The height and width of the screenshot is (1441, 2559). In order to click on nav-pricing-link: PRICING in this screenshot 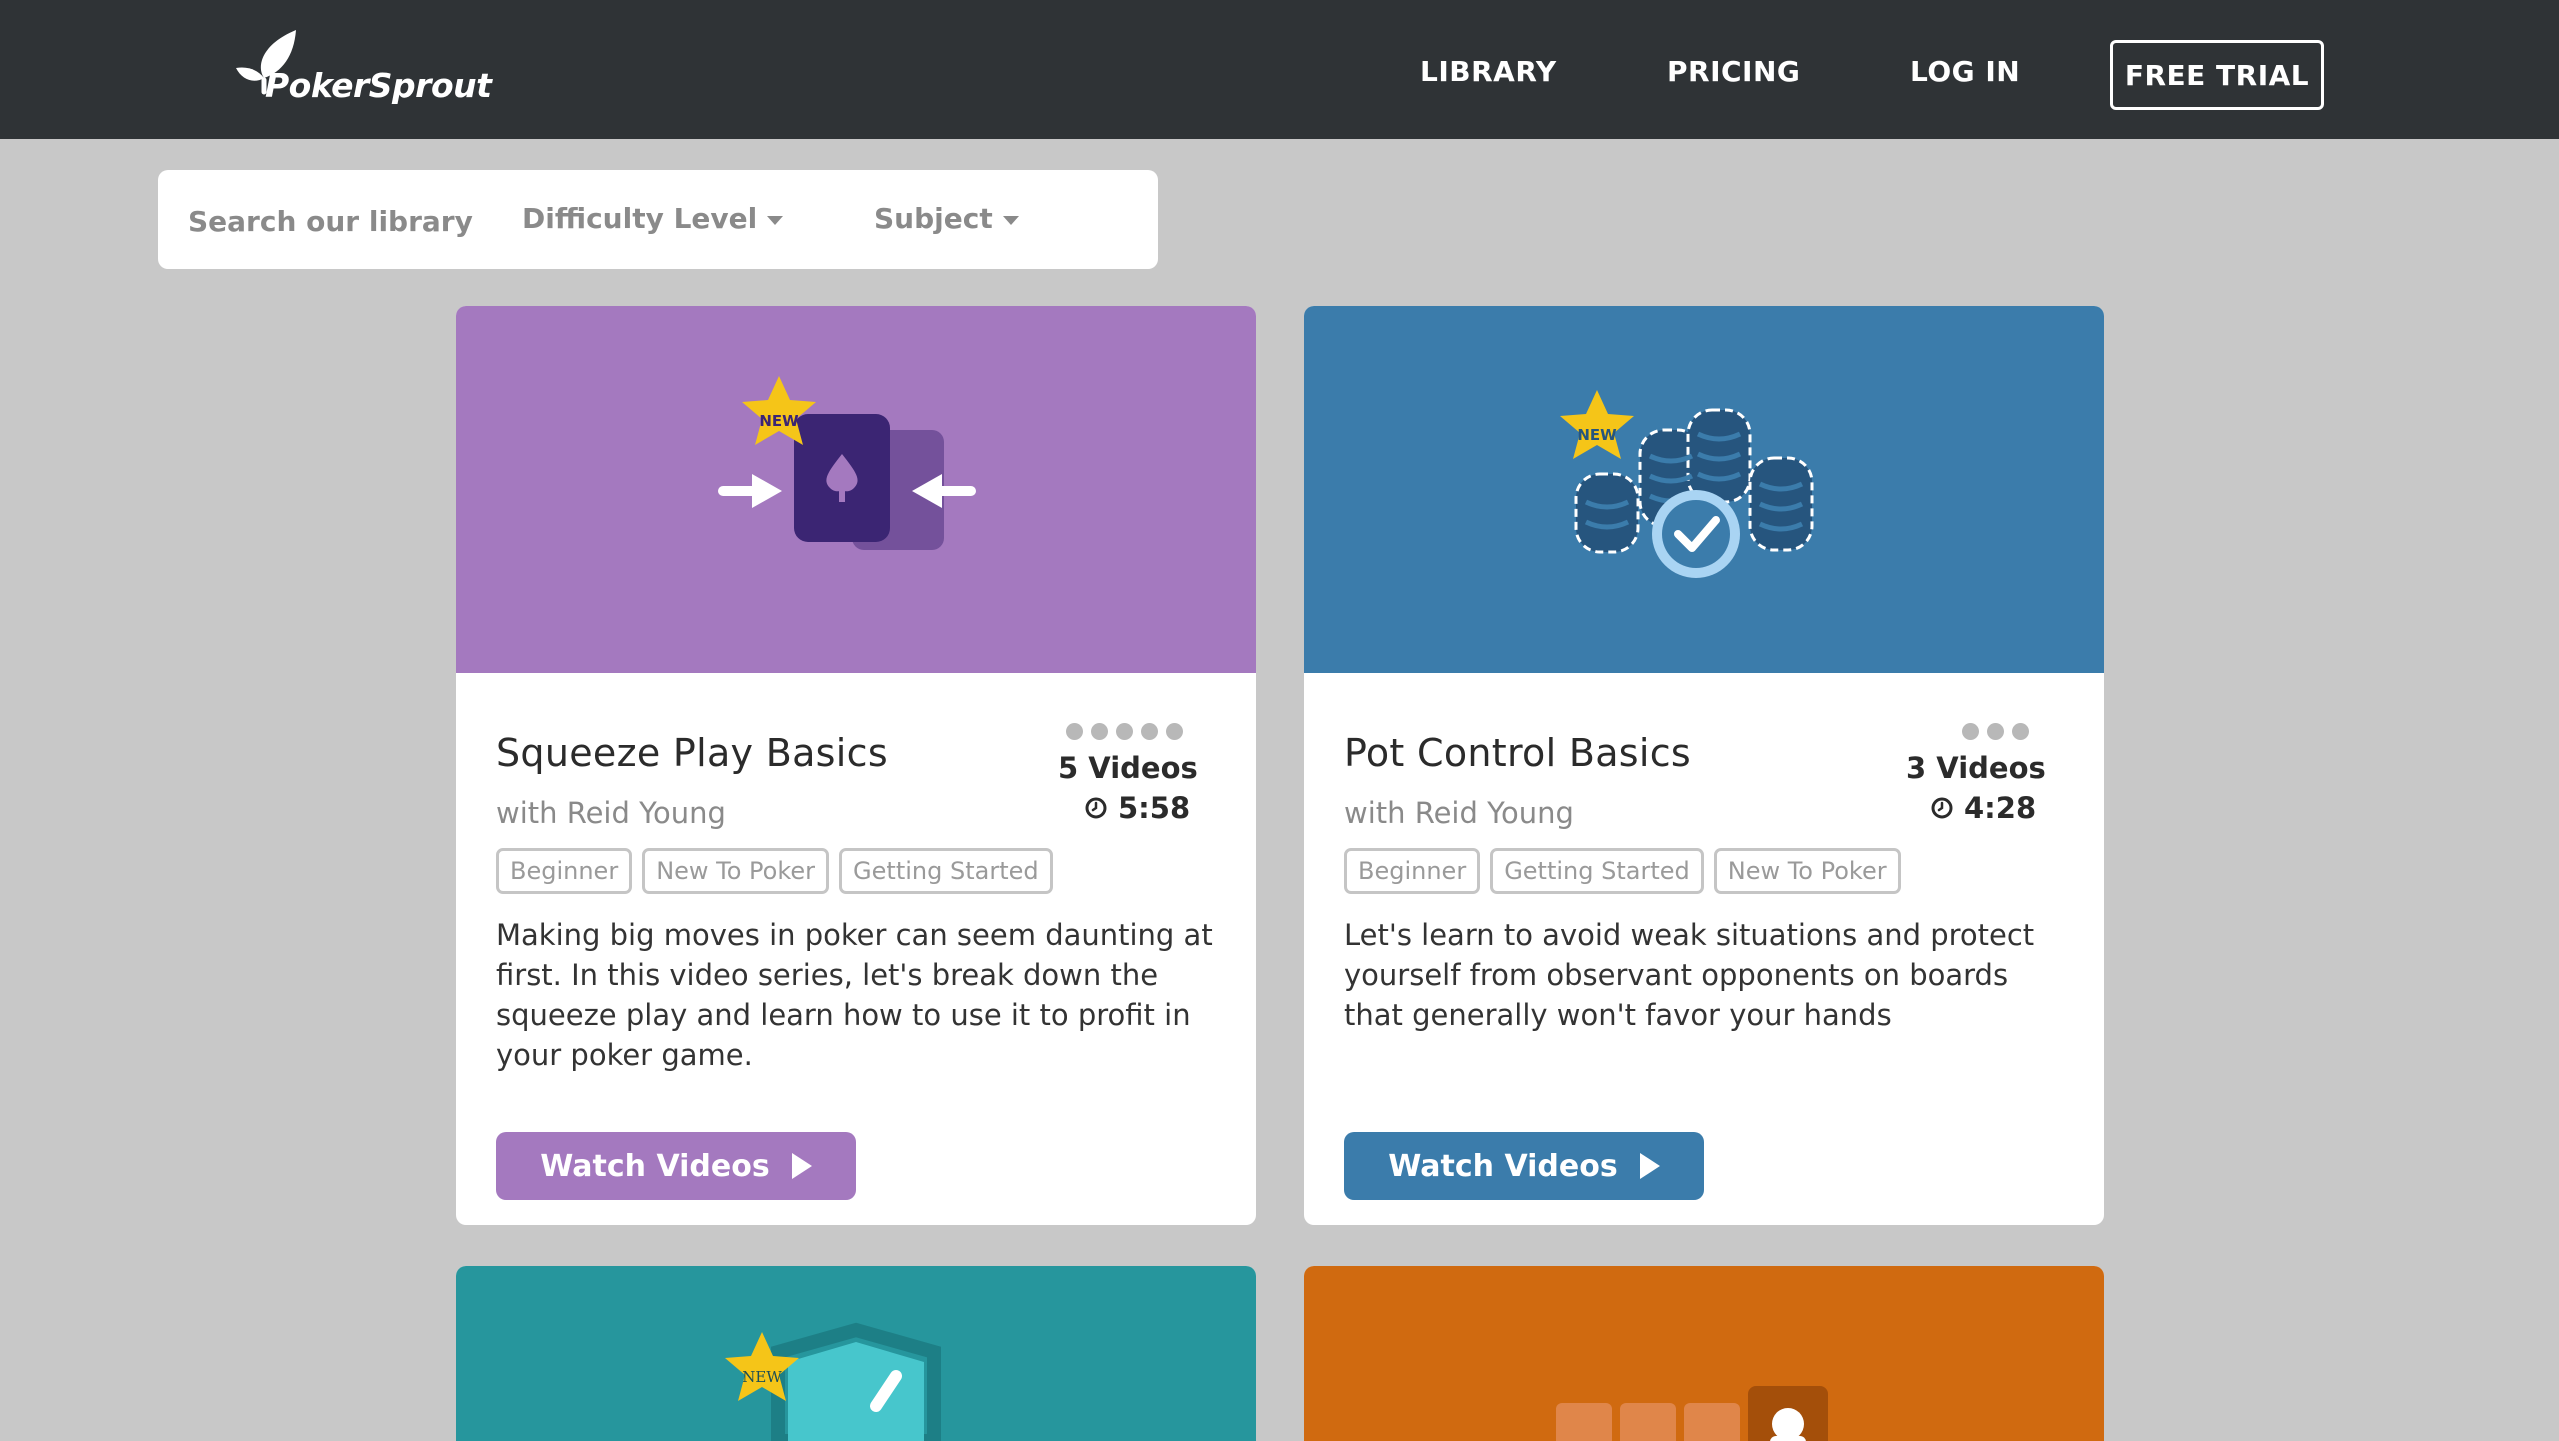, I will do `click(1733, 71)`.